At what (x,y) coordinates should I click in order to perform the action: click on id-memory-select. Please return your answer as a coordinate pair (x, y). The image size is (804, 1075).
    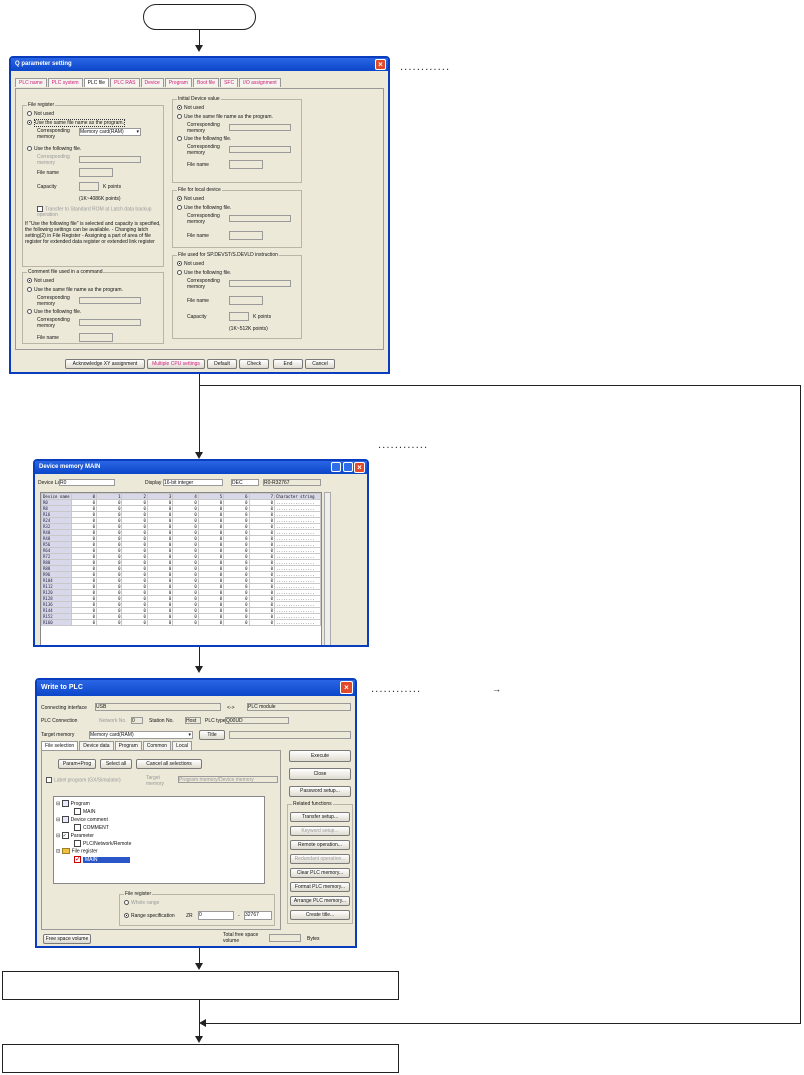
    Looking at the image, I should click on (260, 127).